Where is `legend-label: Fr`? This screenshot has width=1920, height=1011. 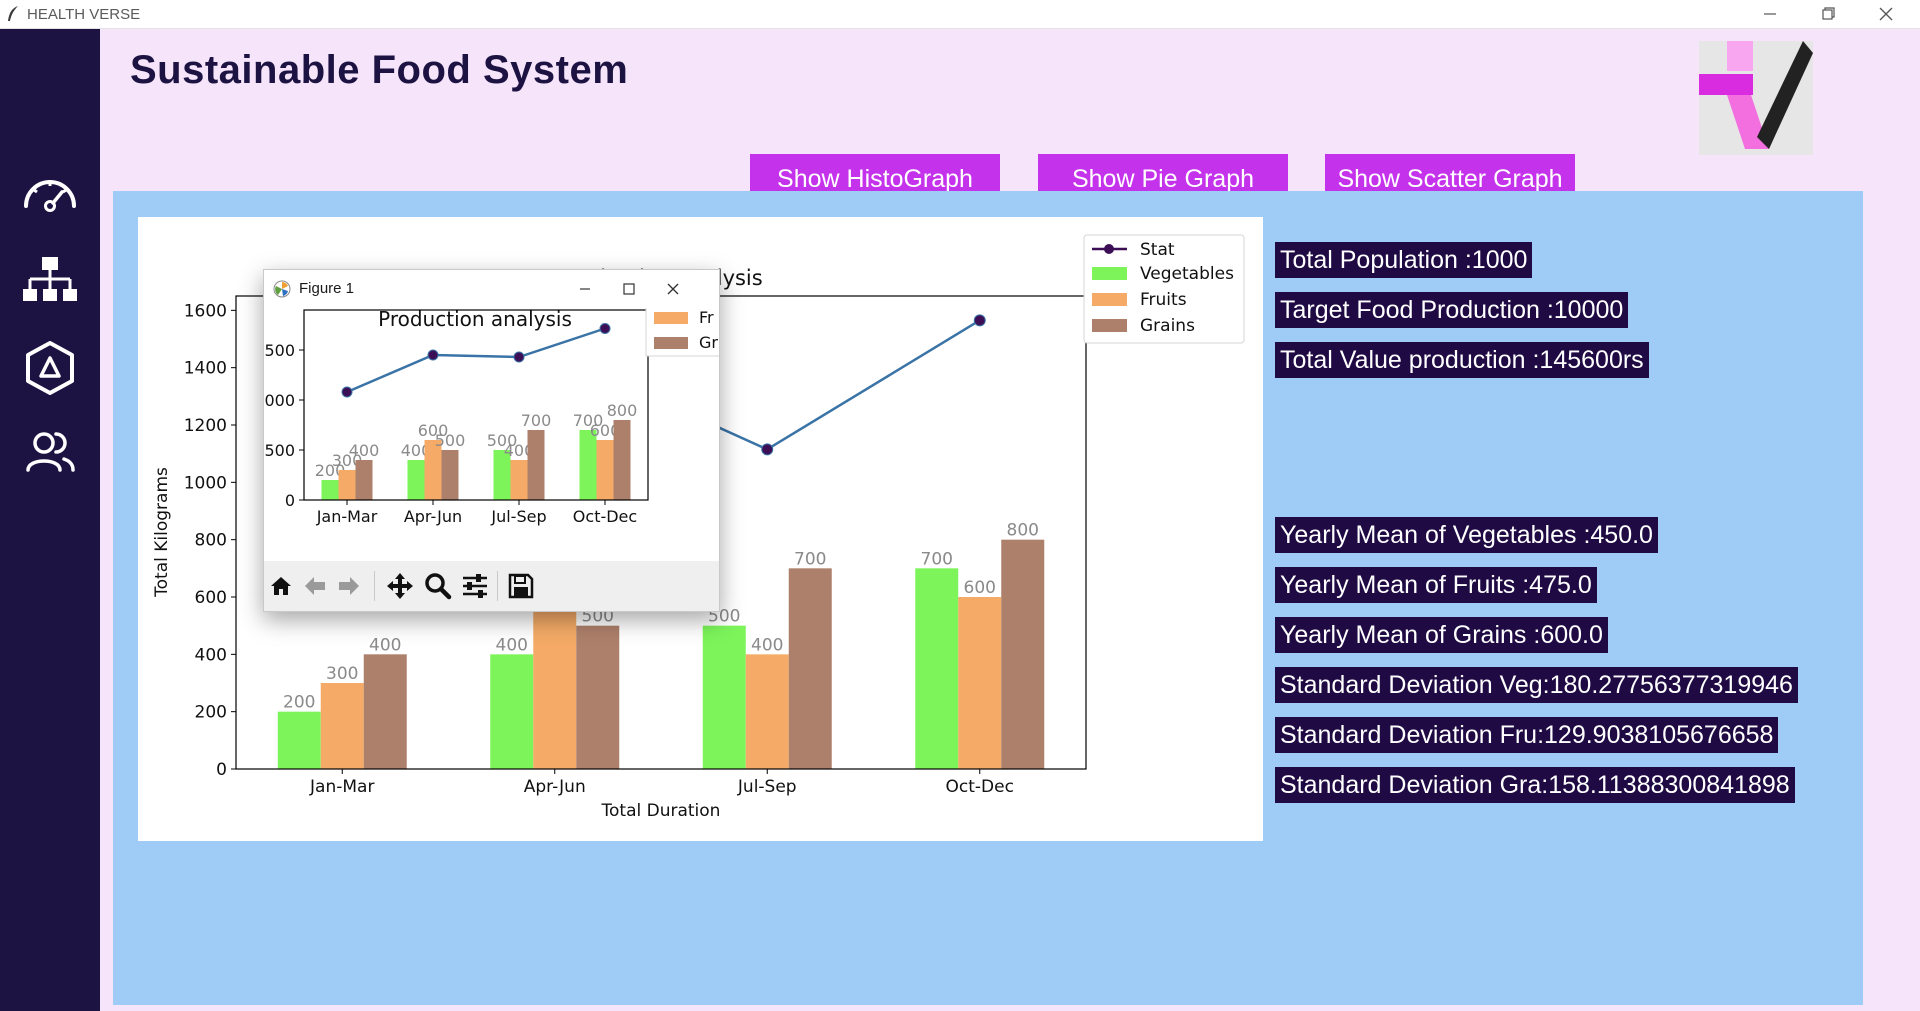
legend-label: Fr is located at coordinates (706, 317).